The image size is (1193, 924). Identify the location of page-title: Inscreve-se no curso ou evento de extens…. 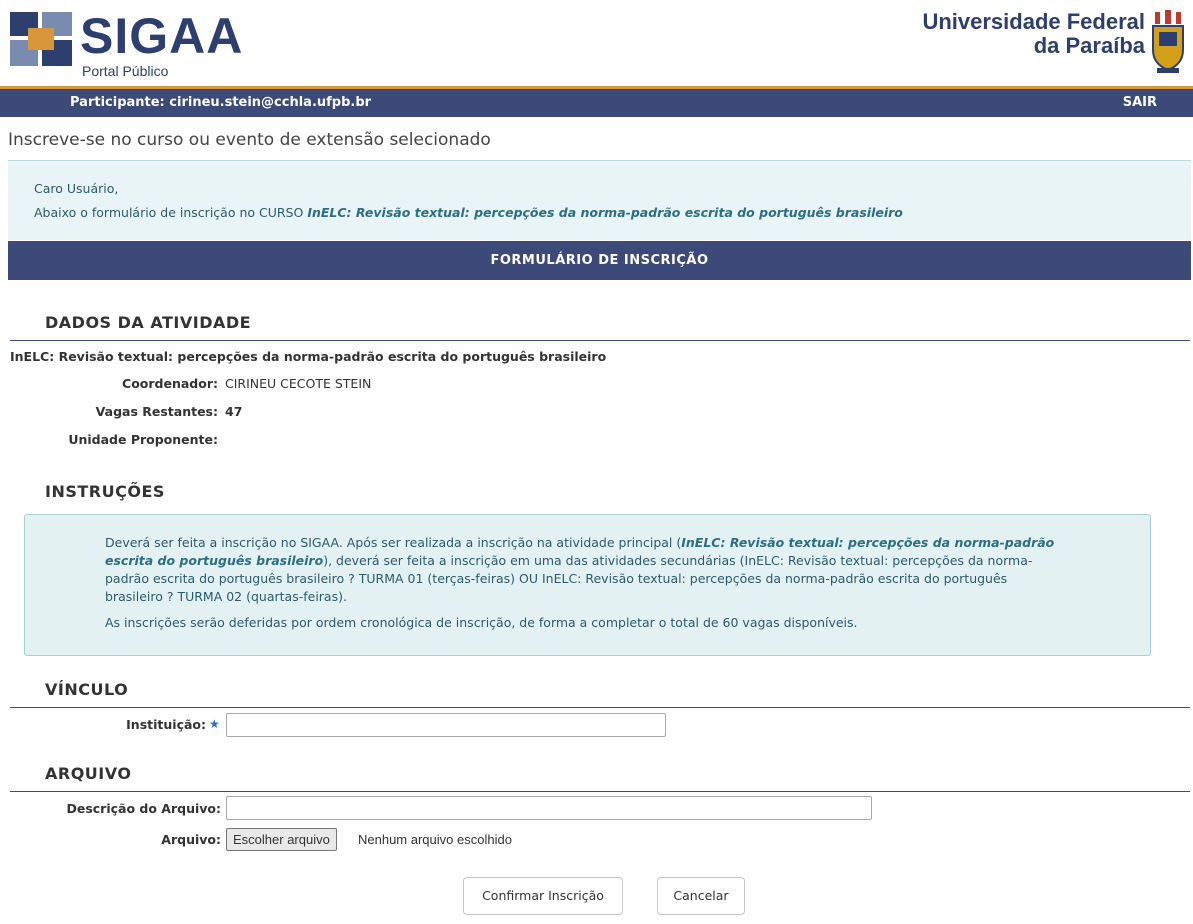
(249, 140).